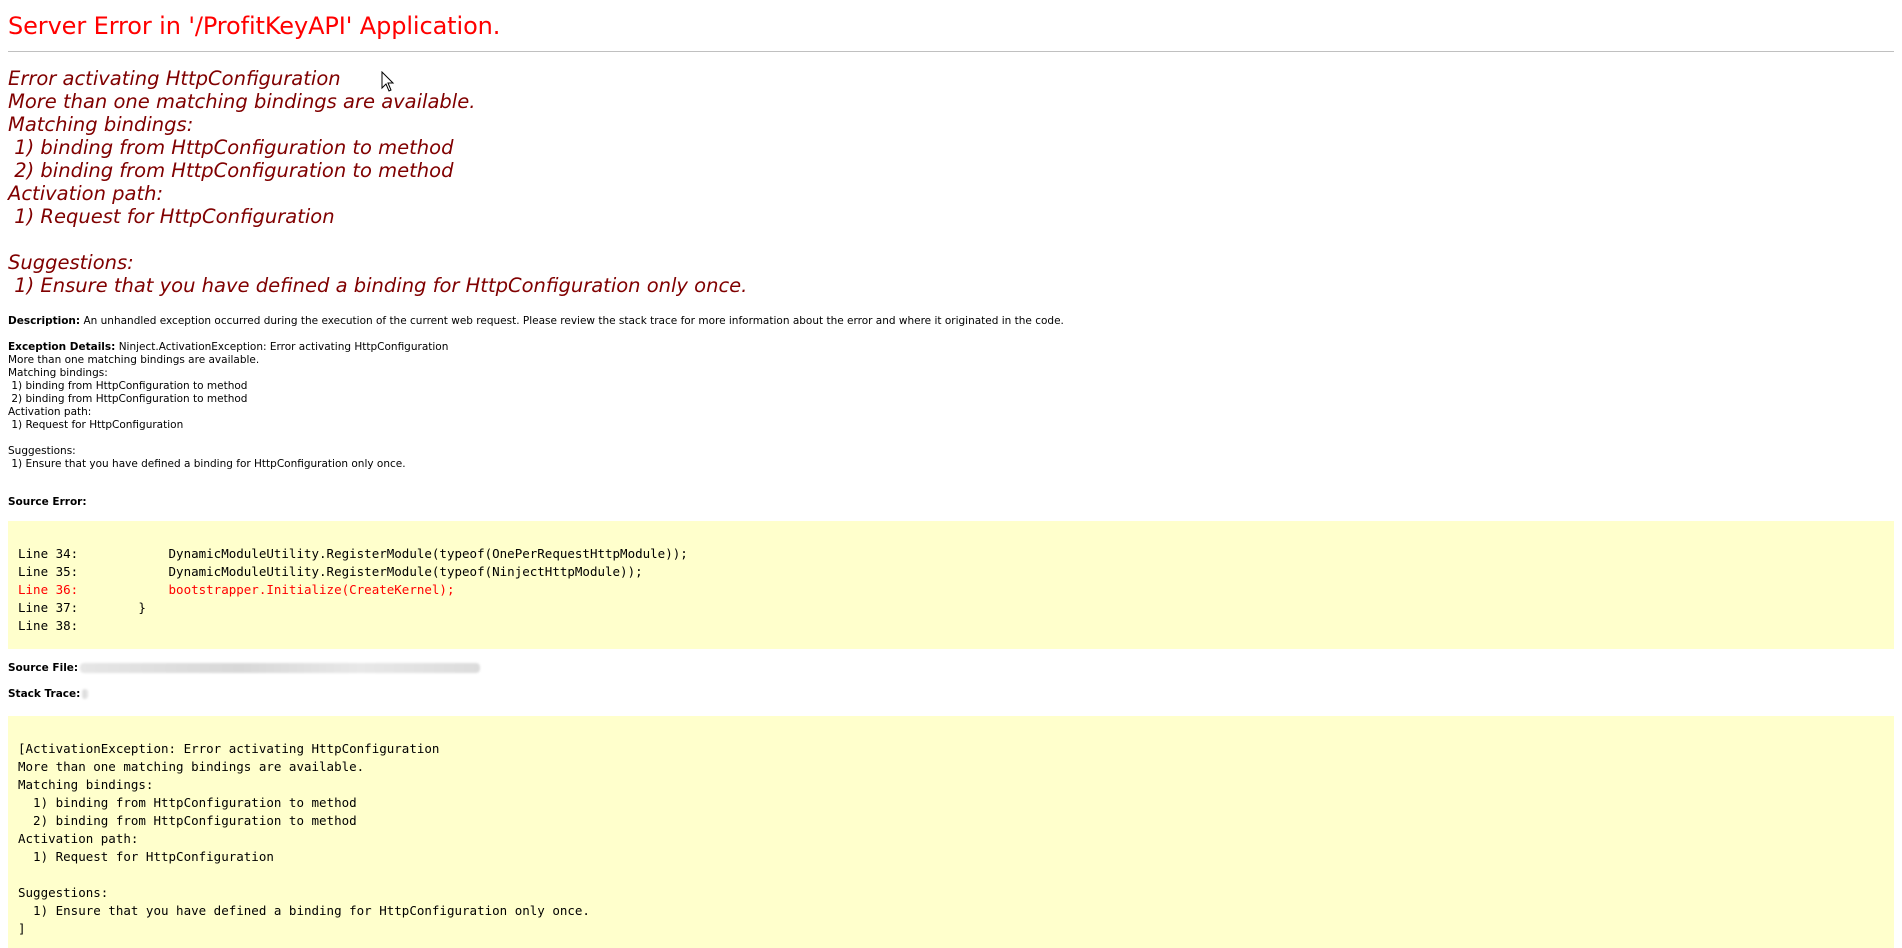 The image size is (1902, 948). I want to click on exception-details-label: Exception Details:, so click(62, 347).